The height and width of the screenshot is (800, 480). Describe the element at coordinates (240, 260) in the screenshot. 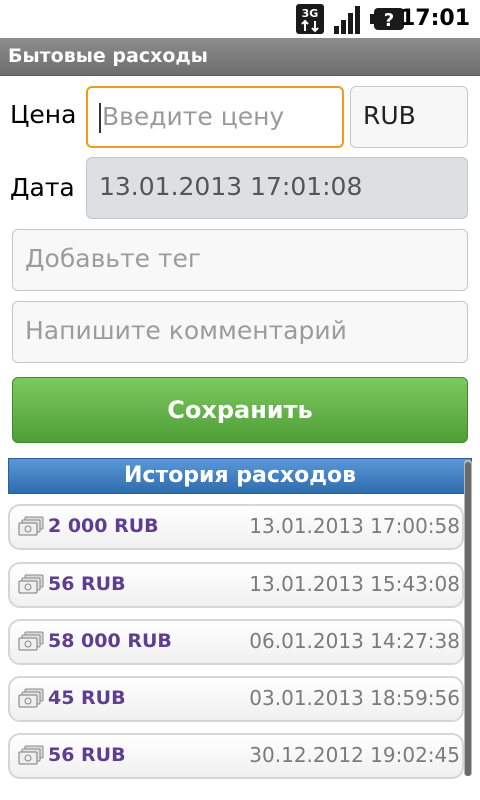

I see `tag-input: Добавьте тег` at that location.